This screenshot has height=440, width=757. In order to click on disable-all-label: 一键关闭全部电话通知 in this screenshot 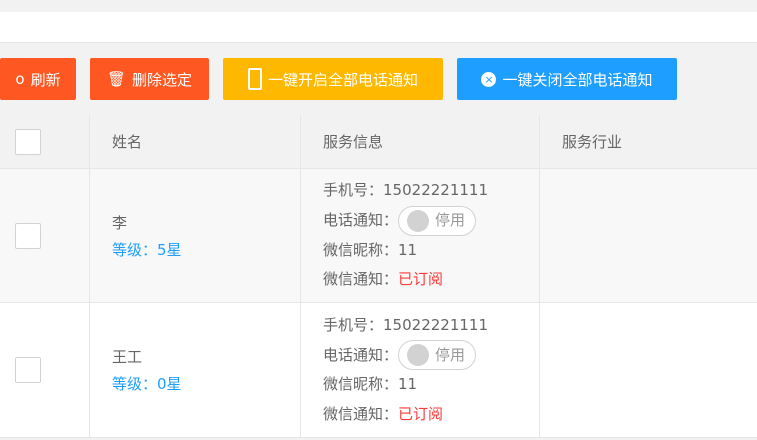, I will do `click(577, 79)`.